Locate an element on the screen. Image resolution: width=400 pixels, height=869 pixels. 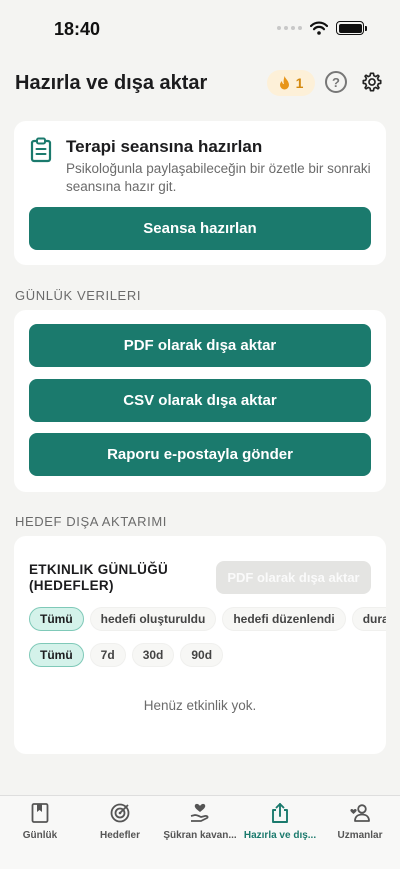
export-csv-button: CSV olarak dışa aktar is located at coordinates (200, 400).